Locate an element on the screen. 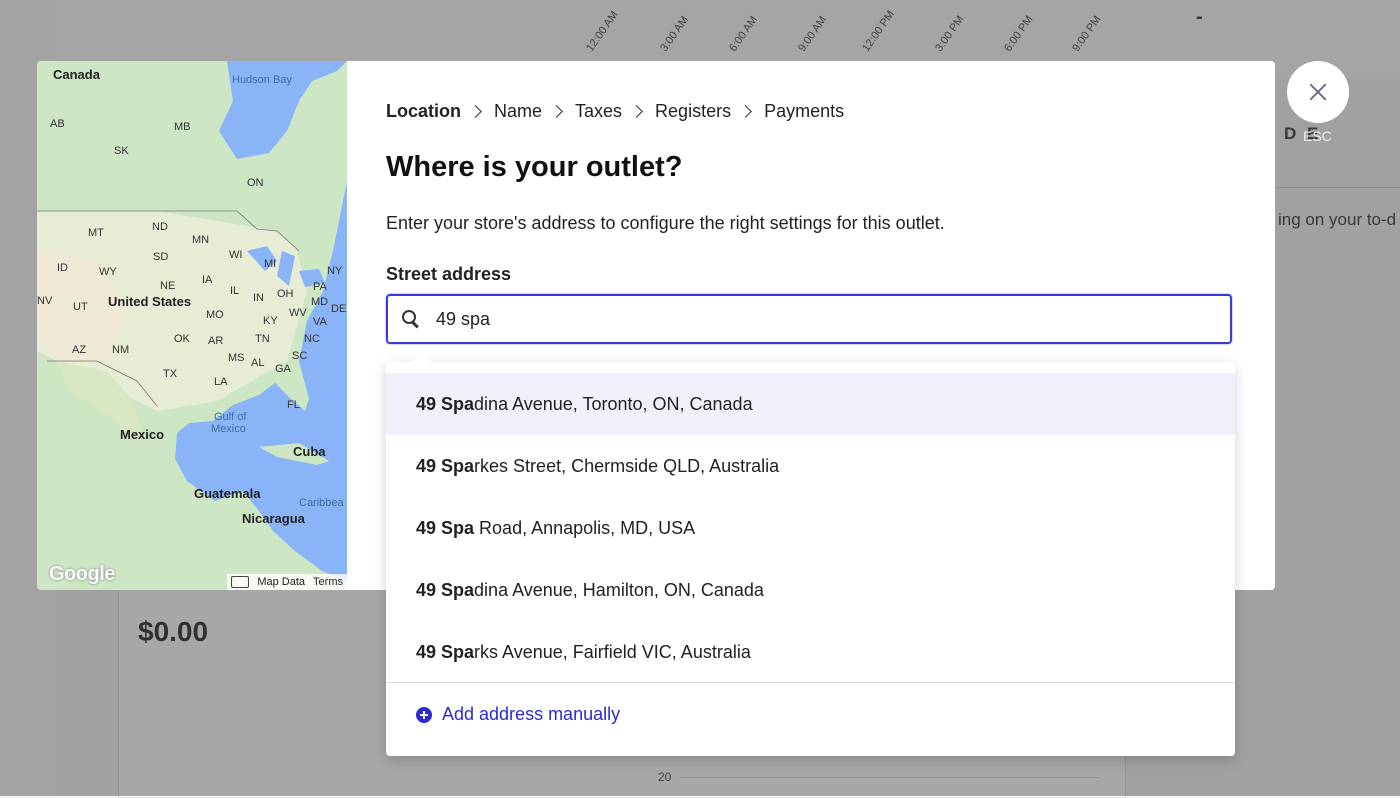  suggestion-item: 49 Spa dina Avenue, Hamilton, ON, Canada is located at coordinates (810, 590).